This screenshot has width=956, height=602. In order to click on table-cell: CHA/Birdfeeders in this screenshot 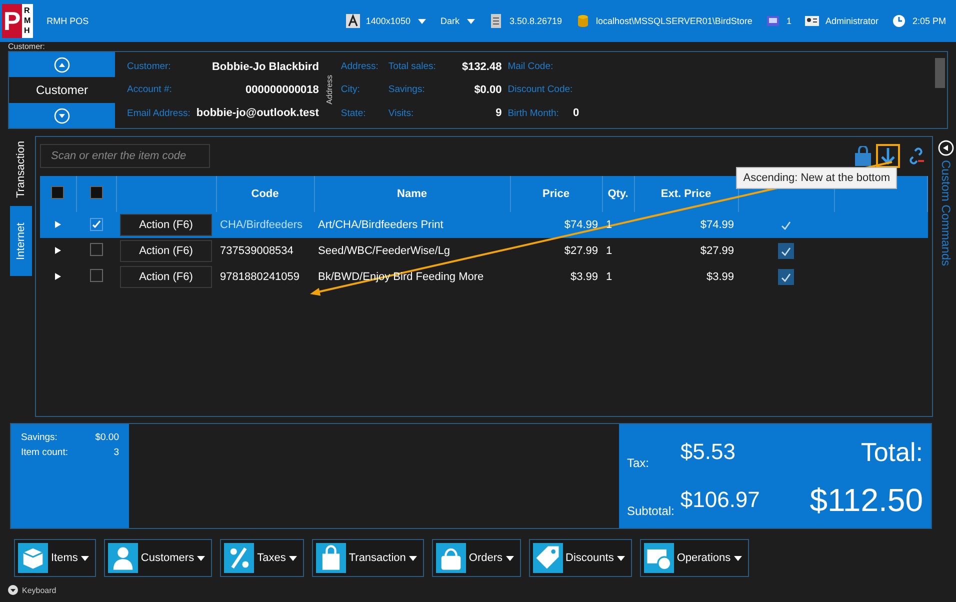, I will do `click(265, 225)`.